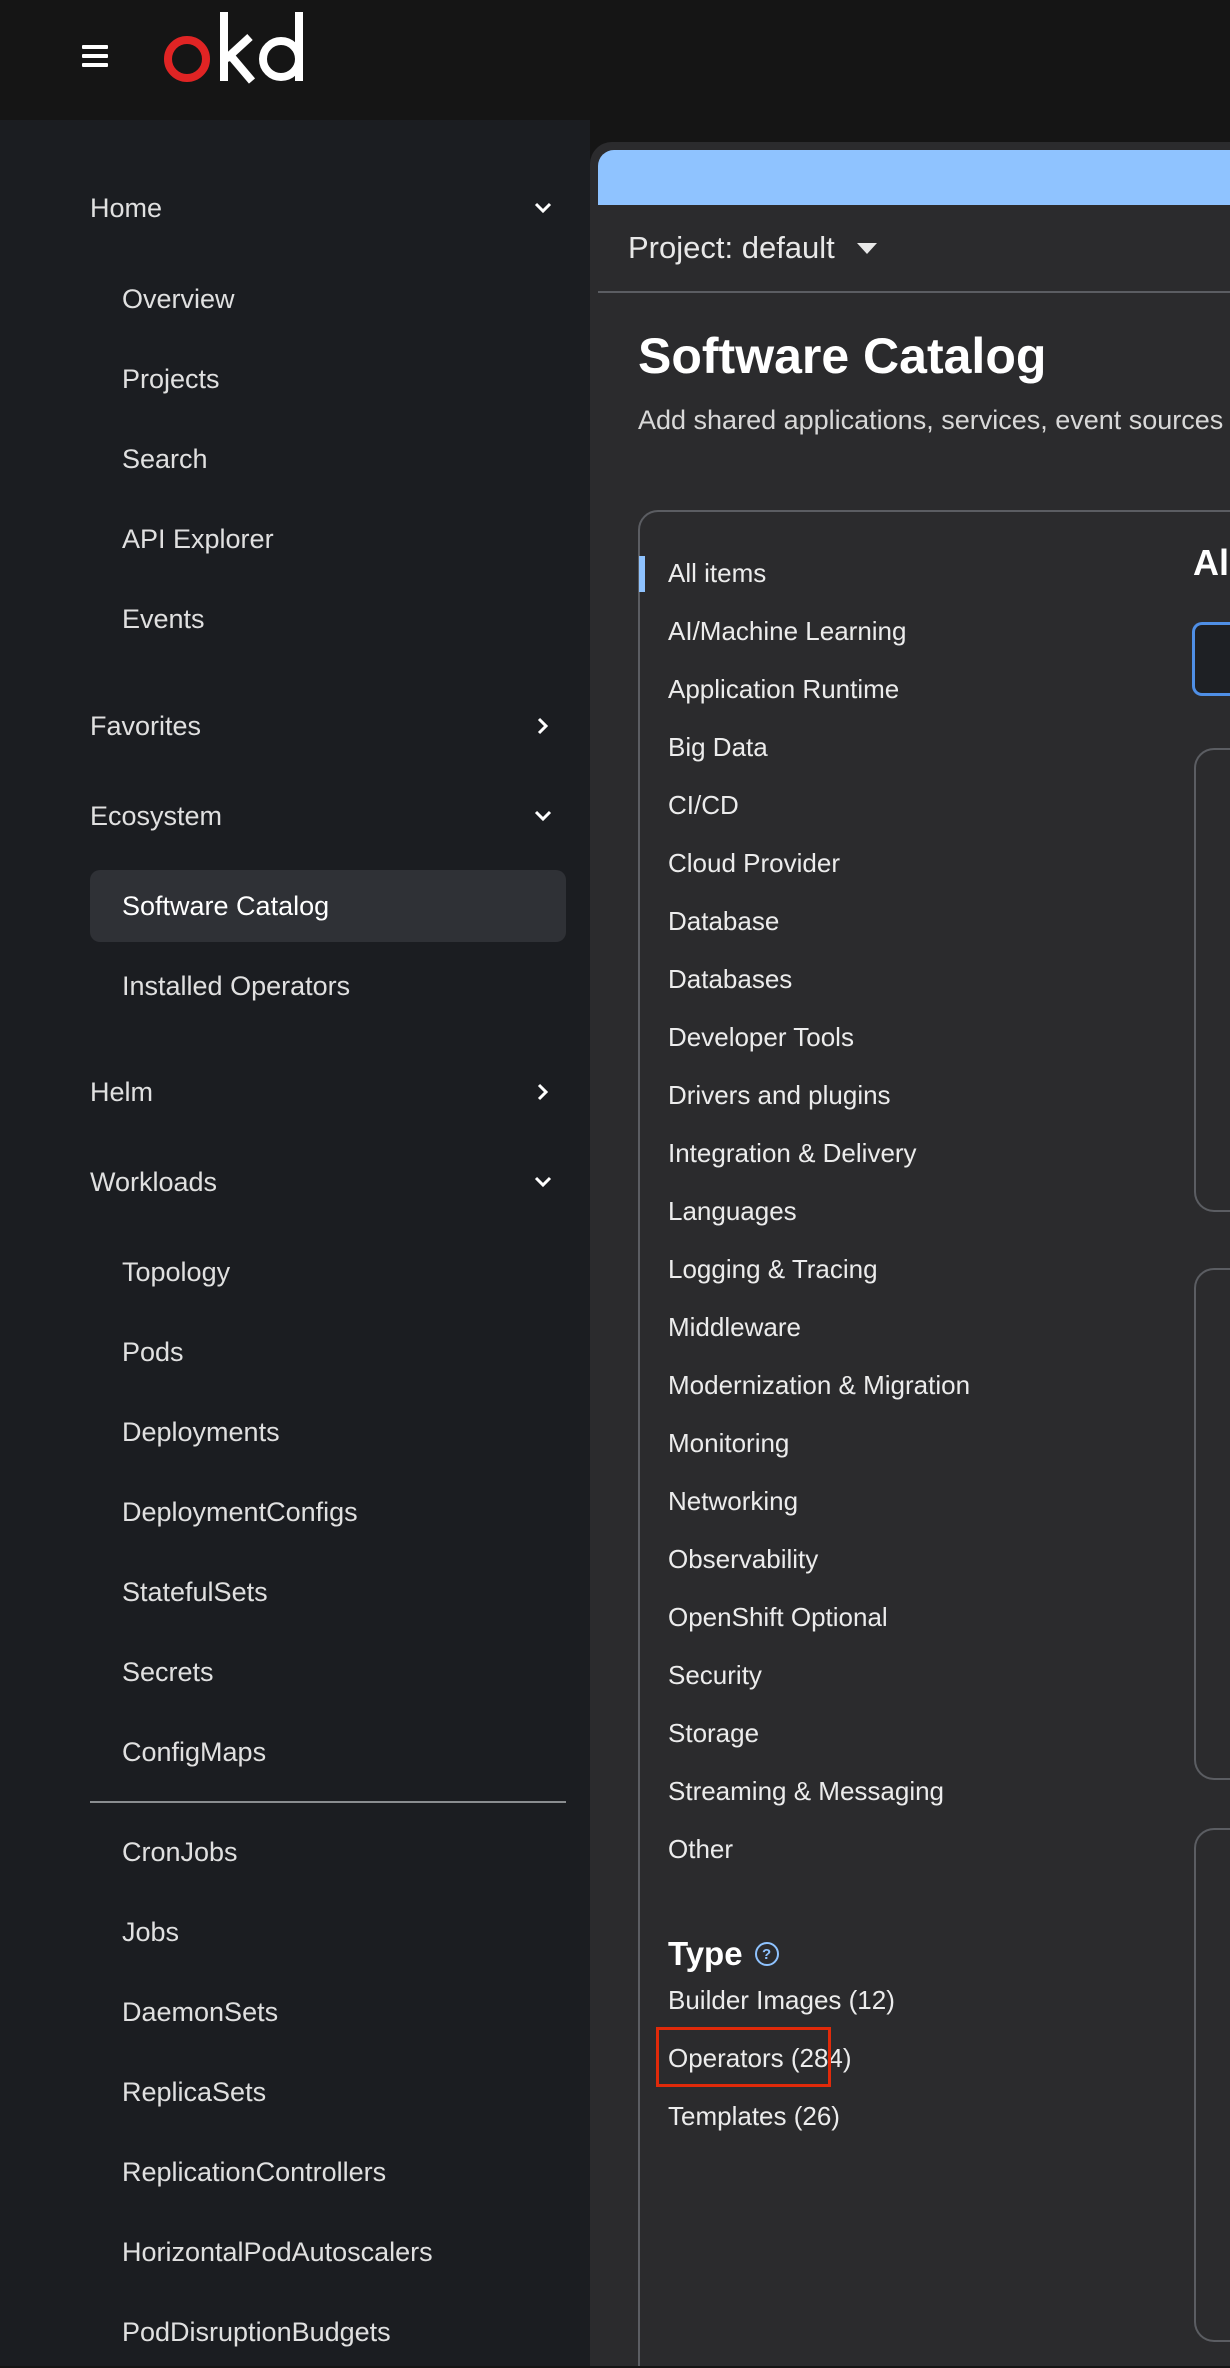 The width and height of the screenshot is (1230, 2368). I want to click on masthead, so click(615, 60).